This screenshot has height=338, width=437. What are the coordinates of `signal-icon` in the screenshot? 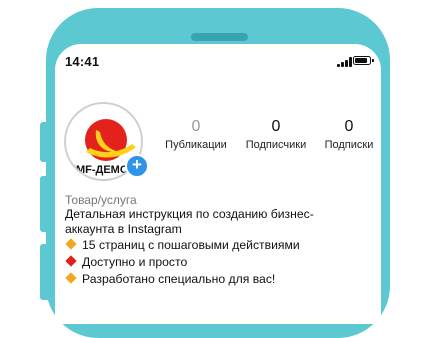 It's located at (344, 62).